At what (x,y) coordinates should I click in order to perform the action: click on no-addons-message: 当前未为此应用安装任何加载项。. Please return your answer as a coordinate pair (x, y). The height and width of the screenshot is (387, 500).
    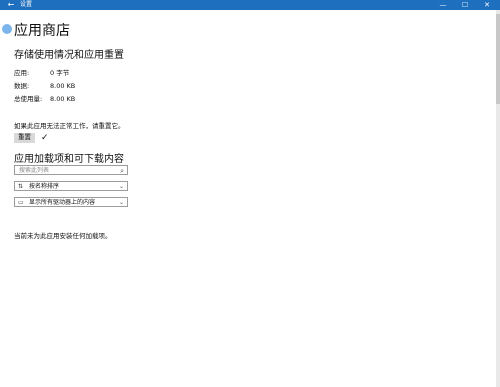
    Looking at the image, I should click on (63, 236).